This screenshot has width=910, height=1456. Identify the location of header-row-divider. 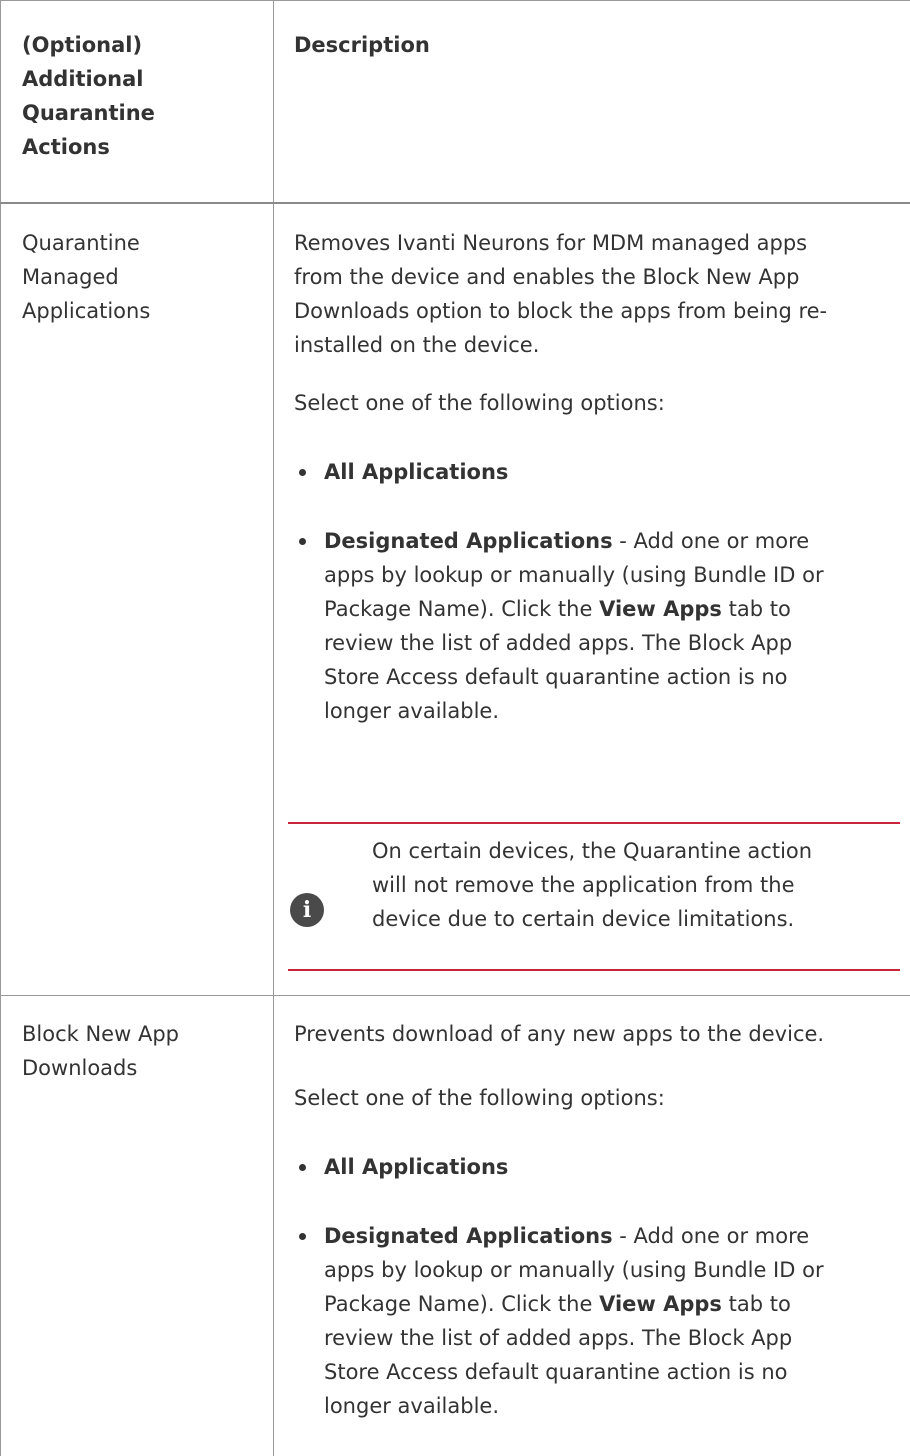
(455, 203).